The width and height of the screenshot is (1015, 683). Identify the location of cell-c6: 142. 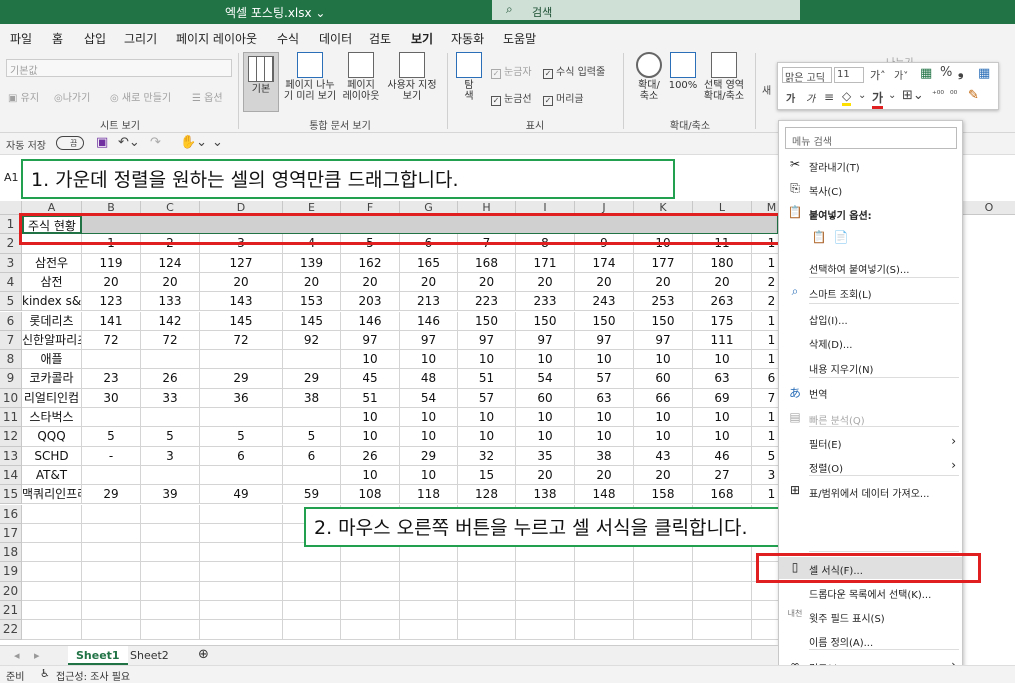
(170, 321).